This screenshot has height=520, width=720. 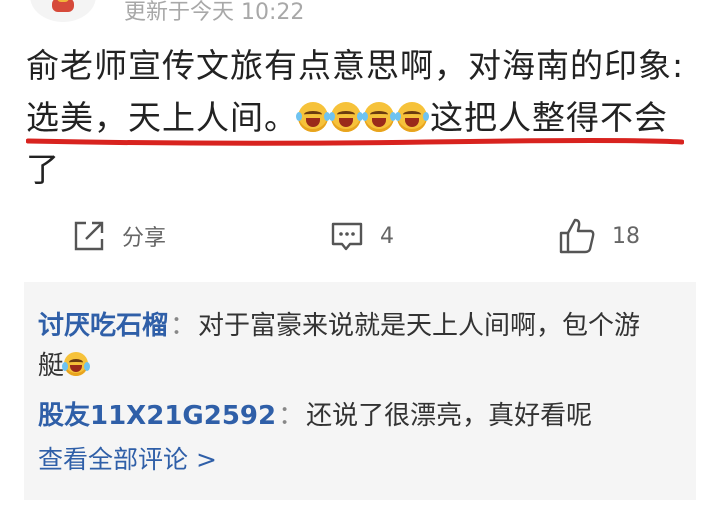 I want to click on reply-username: 讨厌吃石榴, so click(x=103, y=326).